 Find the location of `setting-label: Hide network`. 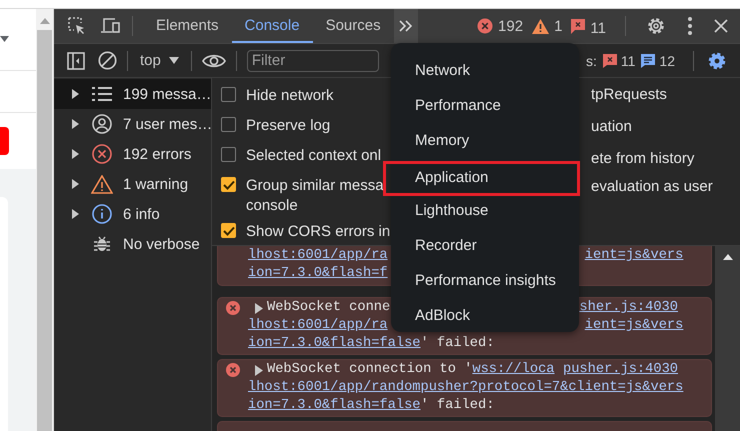

setting-label: Hide network is located at coordinates (290, 96).